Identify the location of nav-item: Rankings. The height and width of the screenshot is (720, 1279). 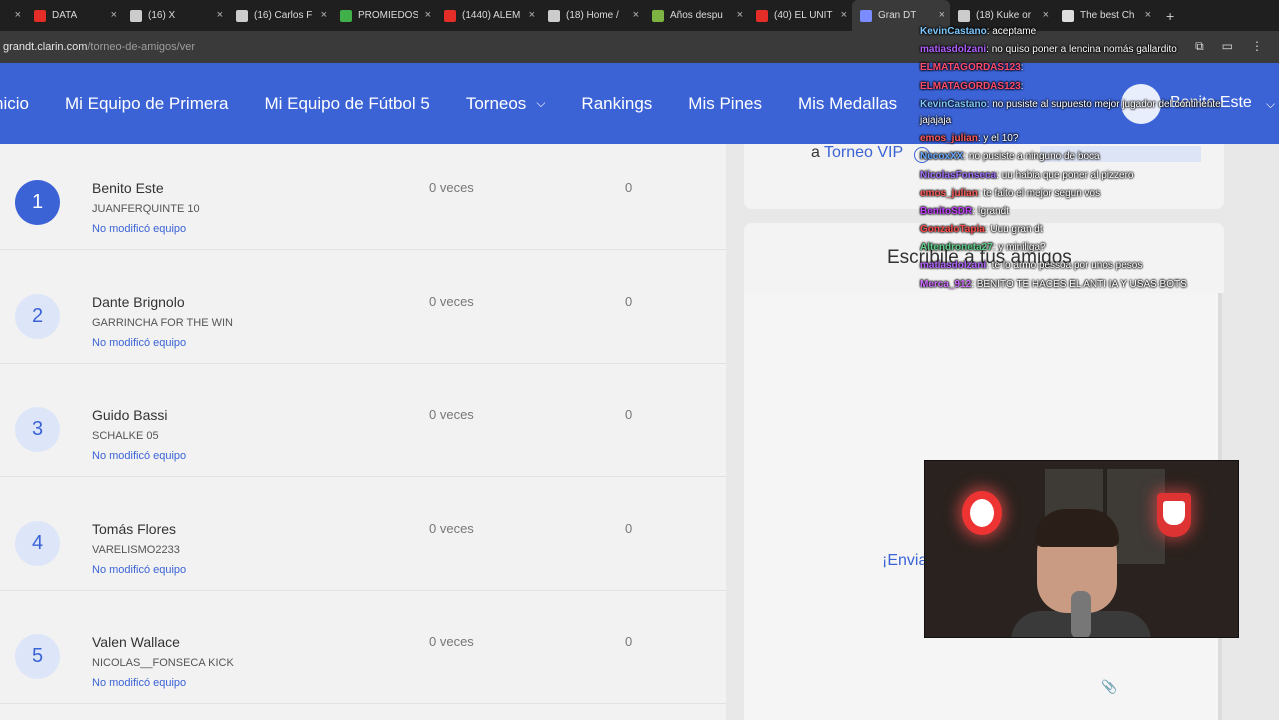
(616, 104).